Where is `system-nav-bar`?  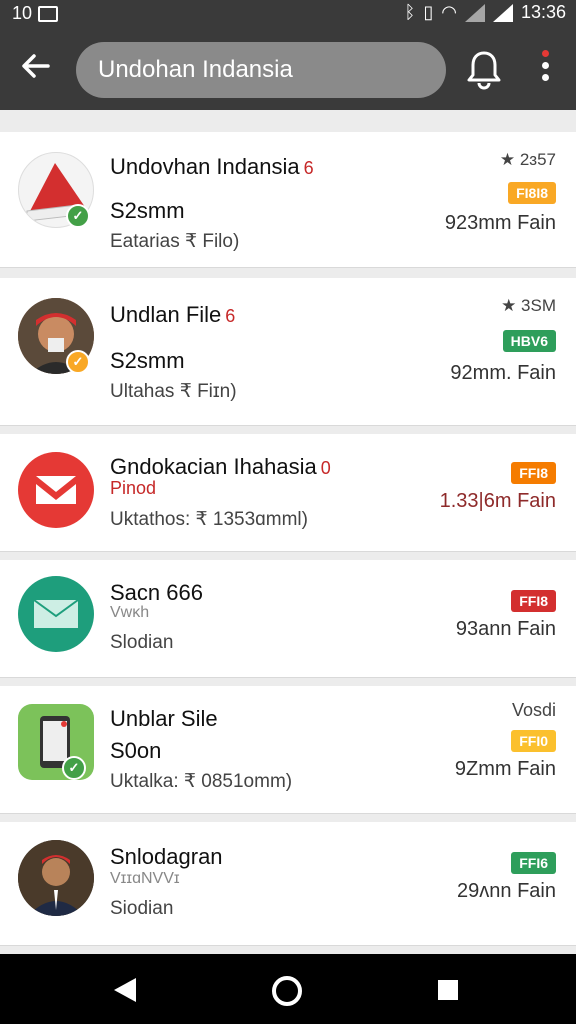 system-nav-bar is located at coordinates (288, 989).